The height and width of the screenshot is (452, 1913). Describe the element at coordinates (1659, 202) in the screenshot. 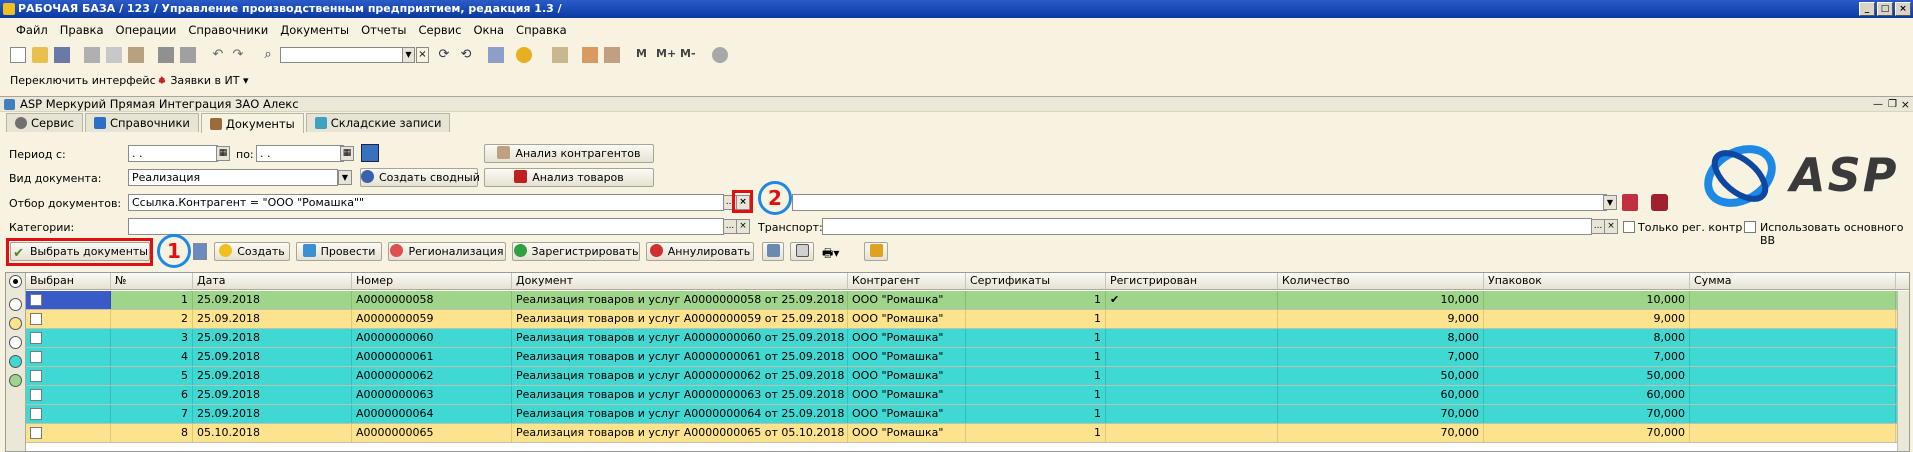

I see `load-filter-icon` at that location.